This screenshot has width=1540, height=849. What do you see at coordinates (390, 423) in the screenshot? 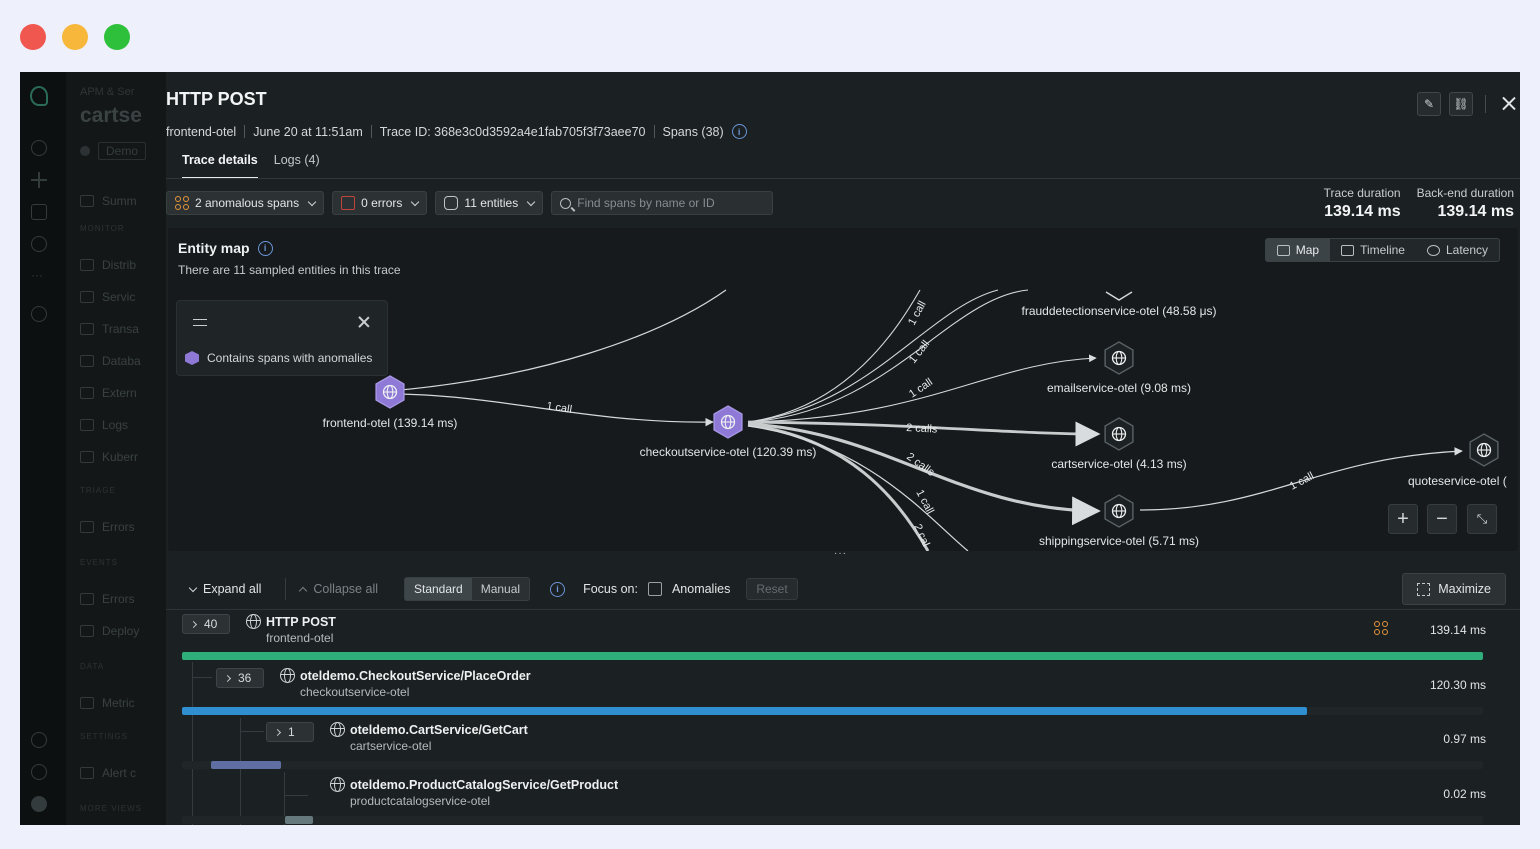
I see `entity-node-label: frontend-otel (139.14 ms)` at bounding box center [390, 423].